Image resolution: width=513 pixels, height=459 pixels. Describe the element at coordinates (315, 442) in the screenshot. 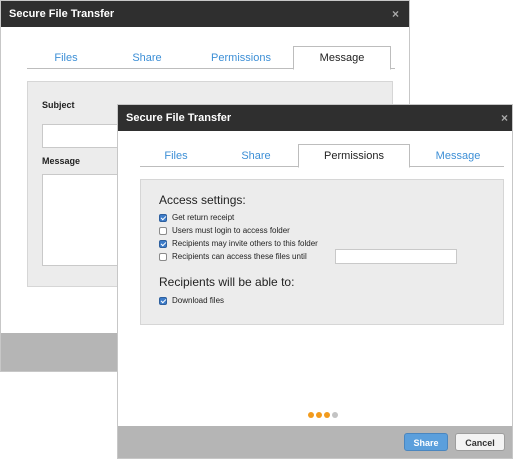

I see `front-window-footer: Share Cancel` at that location.